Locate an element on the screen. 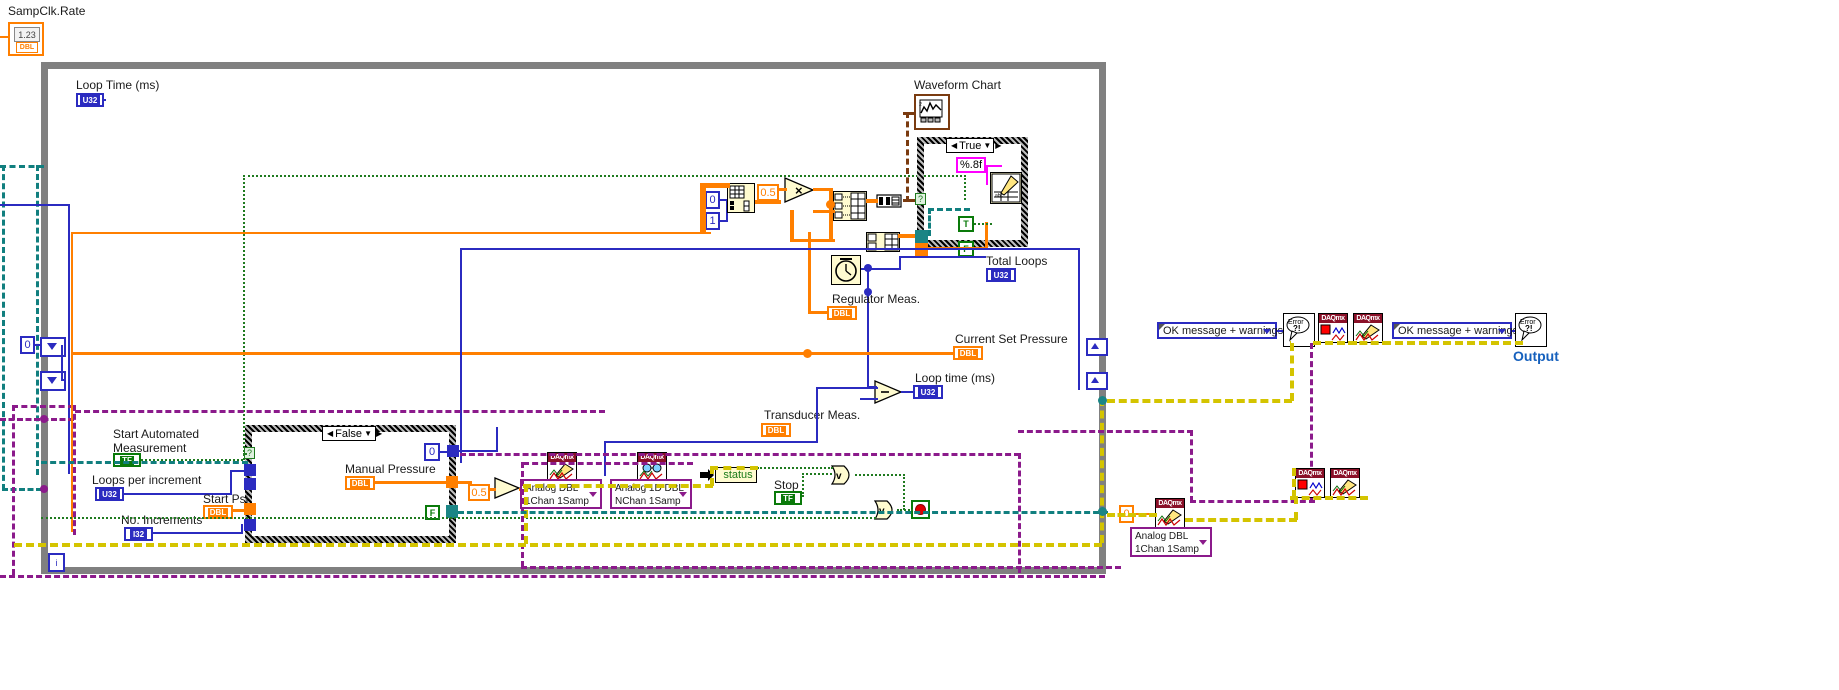 Image resolution: width=1839 pixels, height=690 pixels. loop-time-type: U32 is located at coordinates (90, 100).